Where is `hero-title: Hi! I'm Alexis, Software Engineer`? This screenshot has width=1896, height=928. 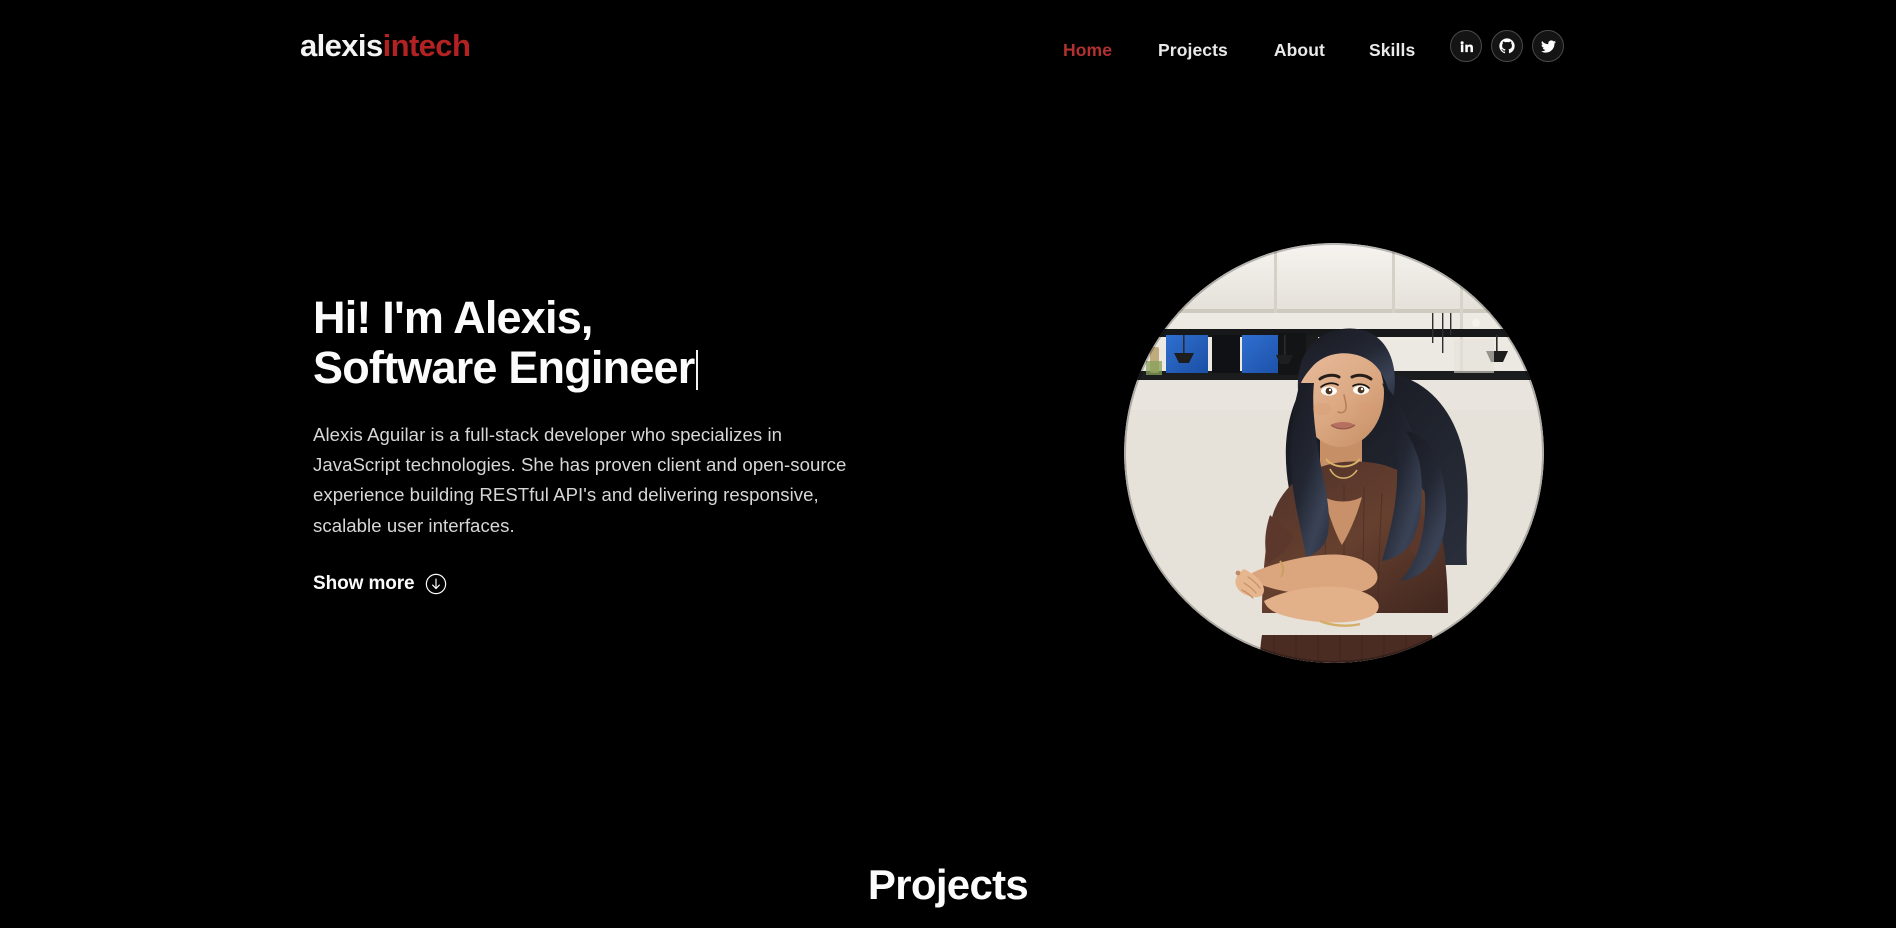
hero-title: Hi! I'm Alexis, Software Engineer is located at coordinates (653, 343).